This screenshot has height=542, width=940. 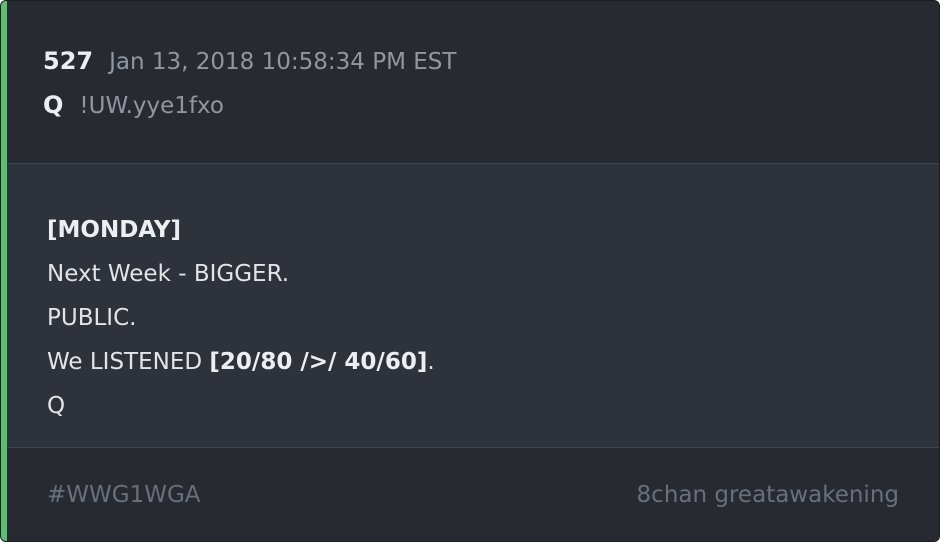 I want to click on post-line-text: ., so click(x=431, y=362).